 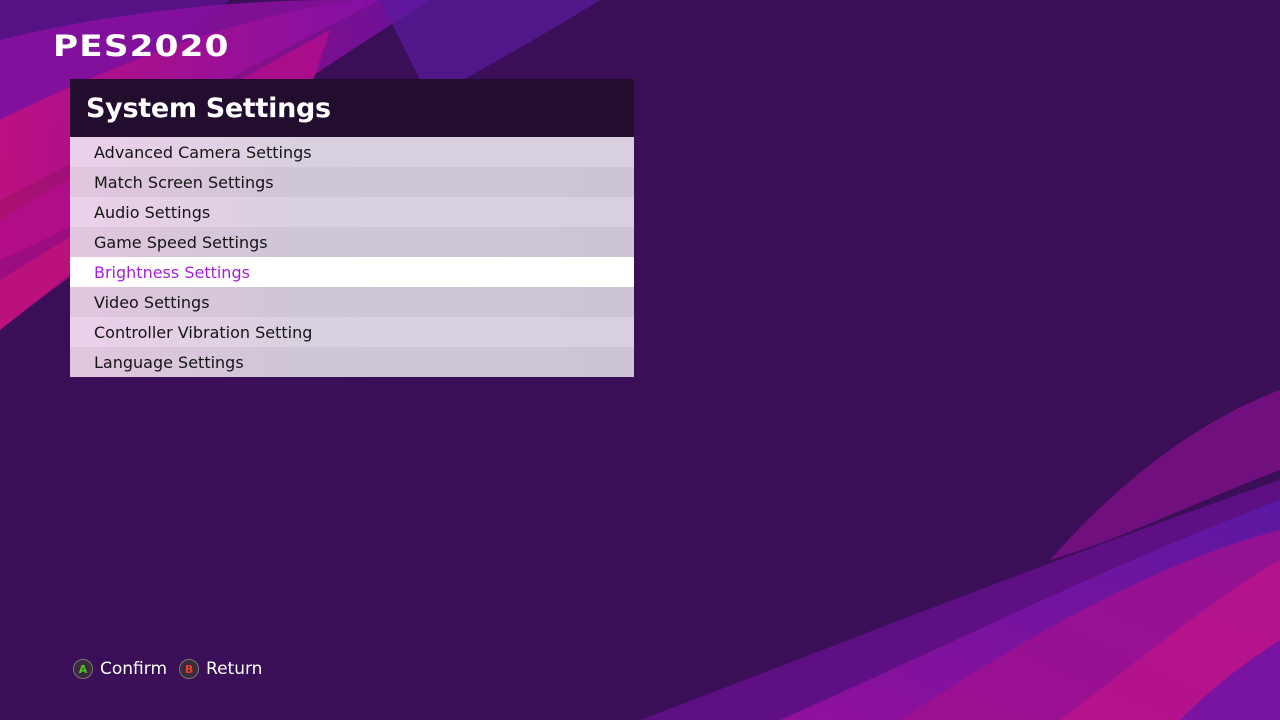 I want to click on menu-item-advanced-camera-settings: Advanced Camera Settings, so click(x=352, y=152).